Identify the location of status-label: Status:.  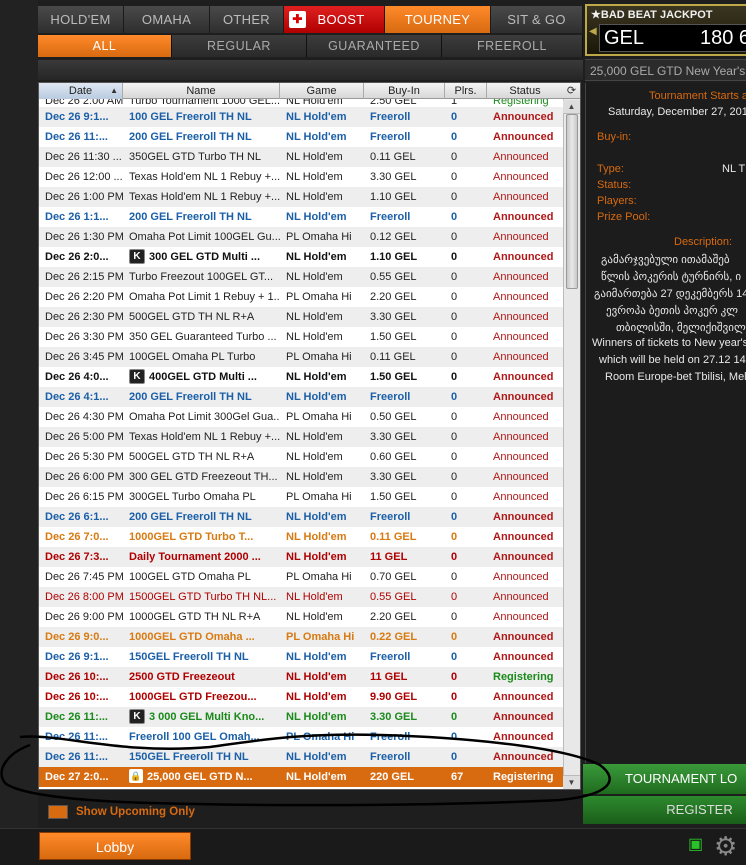
(614, 185).